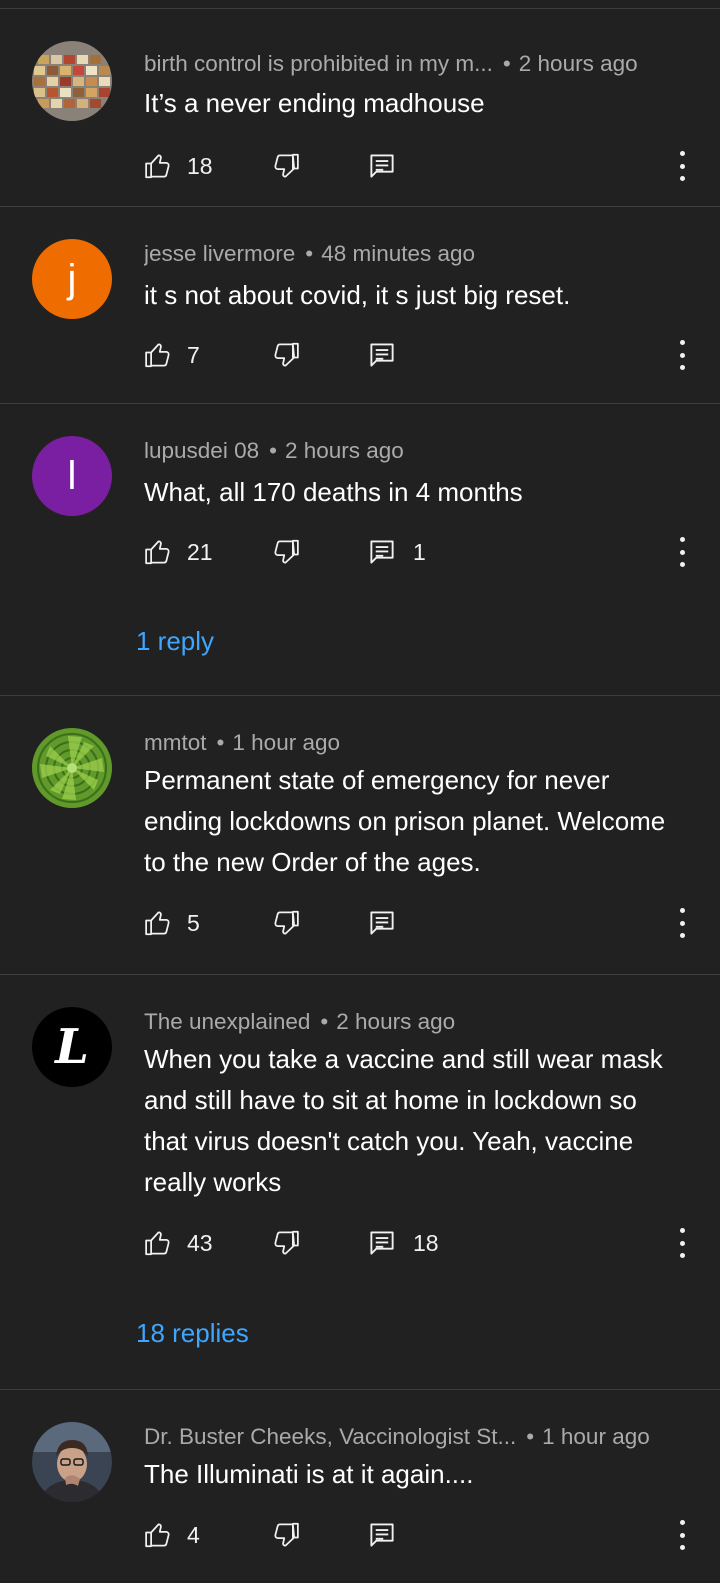  What do you see at coordinates (193, 354) in the screenshot?
I see `like-count: 7` at bounding box center [193, 354].